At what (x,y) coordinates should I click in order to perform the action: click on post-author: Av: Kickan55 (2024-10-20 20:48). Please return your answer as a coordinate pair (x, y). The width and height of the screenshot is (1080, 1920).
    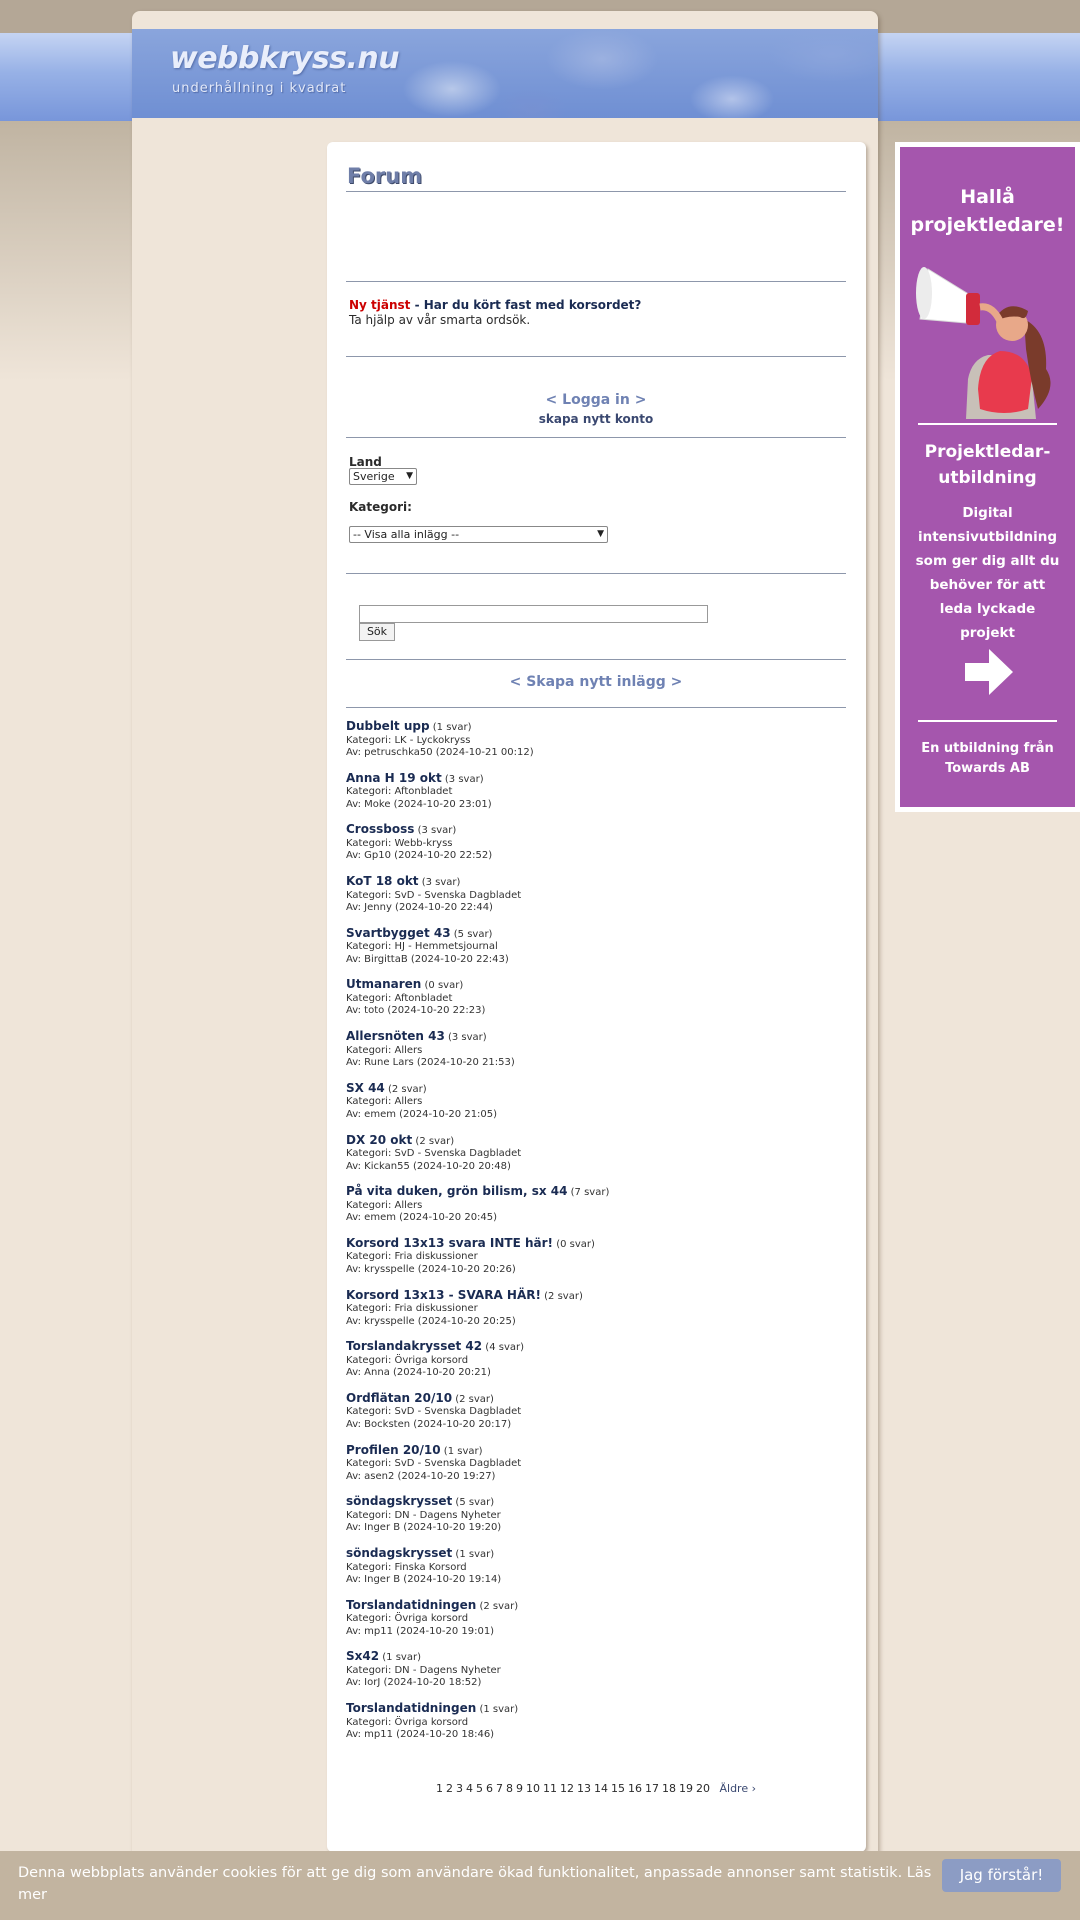
    Looking at the image, I should click on (428, 1166).